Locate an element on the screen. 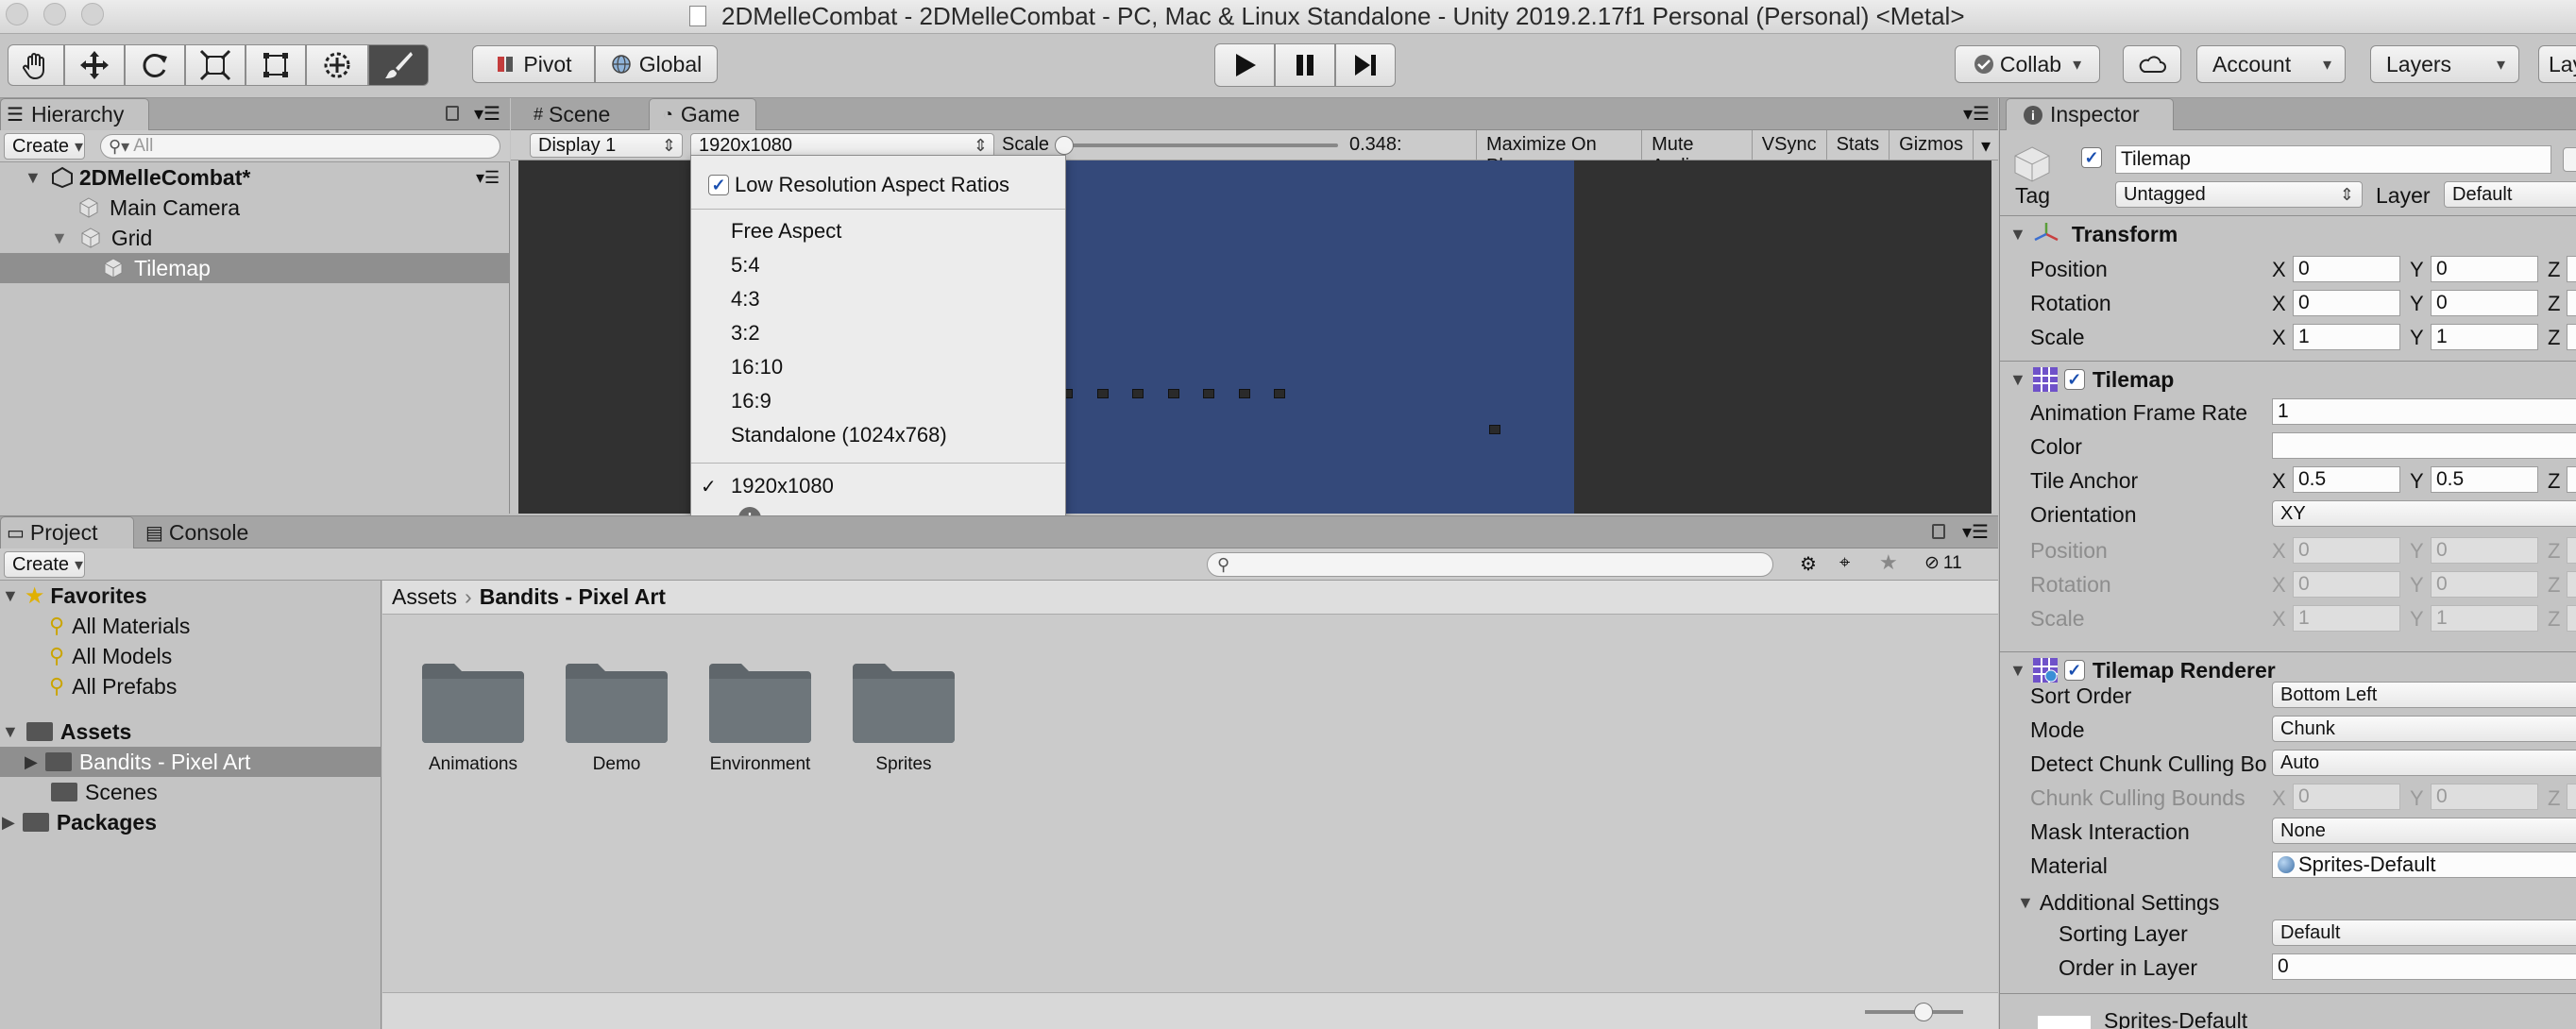 This screenshot has height=1029, width=2576. search-by-label-icon: ⌖ is located at coordinates (1844, 563).